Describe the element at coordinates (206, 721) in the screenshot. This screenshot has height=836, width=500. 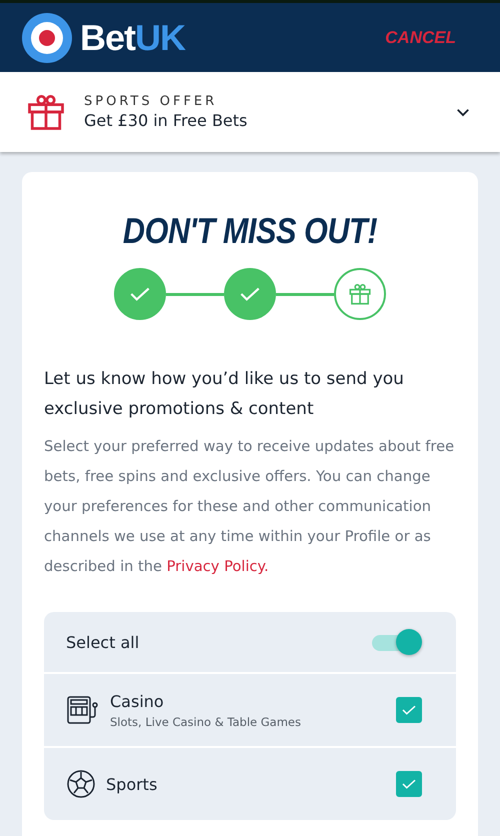
I see `preference-subtitle: Slots, Live Casino & Table Games` at that location.